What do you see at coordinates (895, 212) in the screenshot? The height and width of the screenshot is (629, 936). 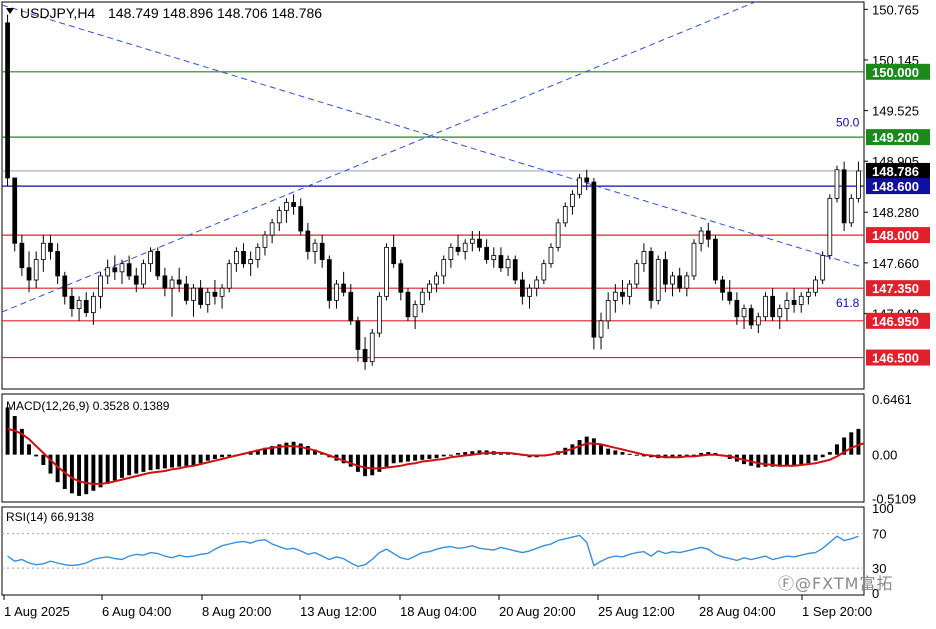 I see `price-tick-label: 148.280` at bounding box center [895, 212].